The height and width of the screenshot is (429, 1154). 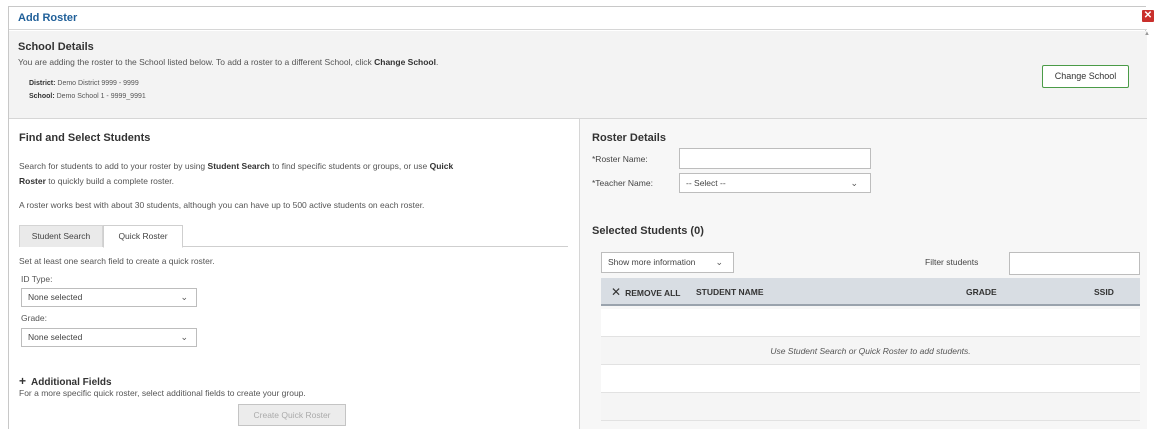 I want to click on school-details-heading: School Details, so click(x=56, y=47).